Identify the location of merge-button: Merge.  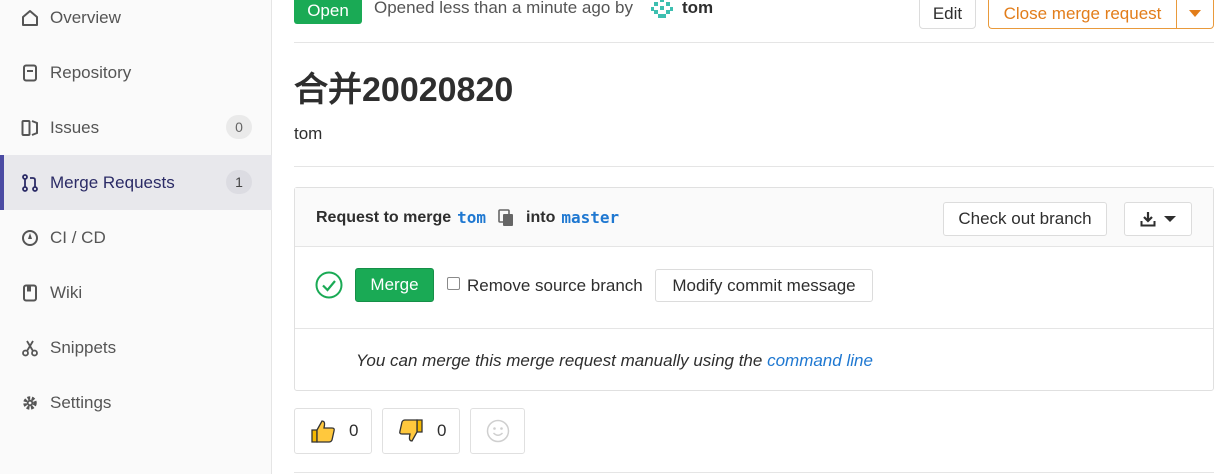
(394, 285).